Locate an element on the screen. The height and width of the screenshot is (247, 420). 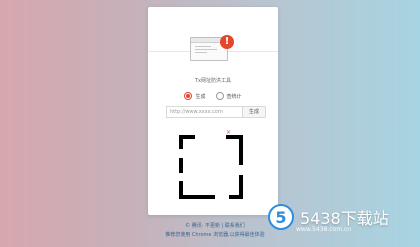
url-input: http://www.xxxx.com is located at coordinates (206, 112).